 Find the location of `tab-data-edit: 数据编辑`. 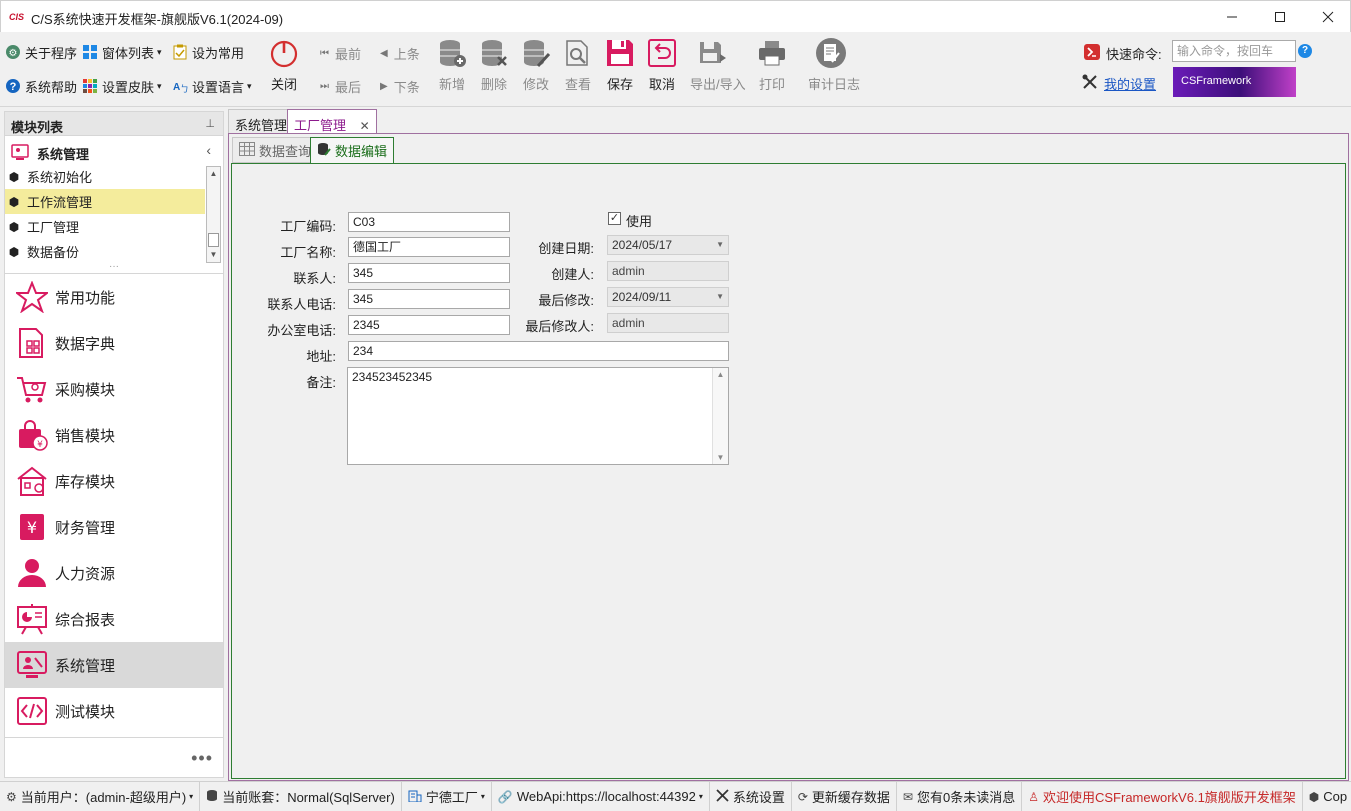

tab-data-edit: 数据编辑 is located at coordinates (352, 150).